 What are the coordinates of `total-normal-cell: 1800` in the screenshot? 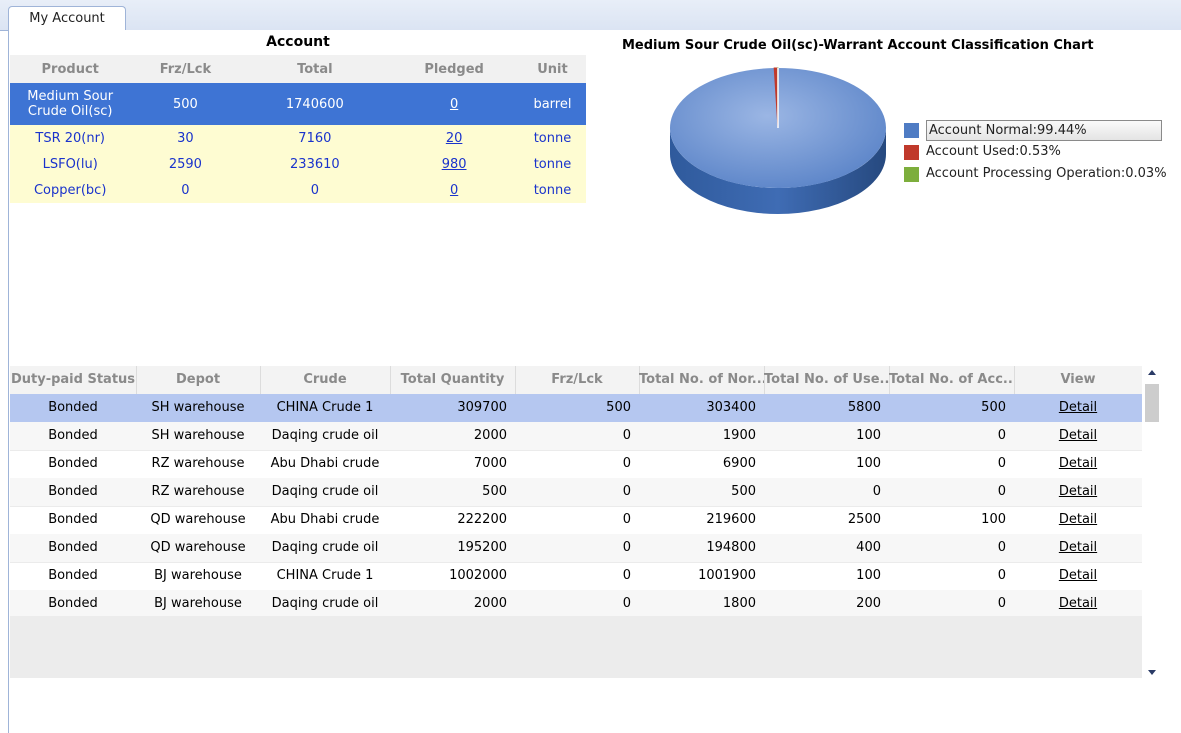 It's located at (739, 603).